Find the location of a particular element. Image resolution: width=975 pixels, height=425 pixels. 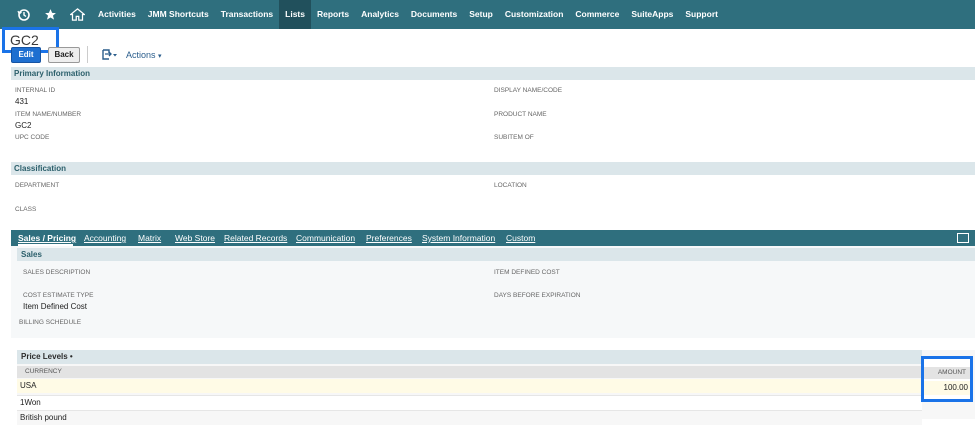

star-icon is located at coordinates (50, 14).